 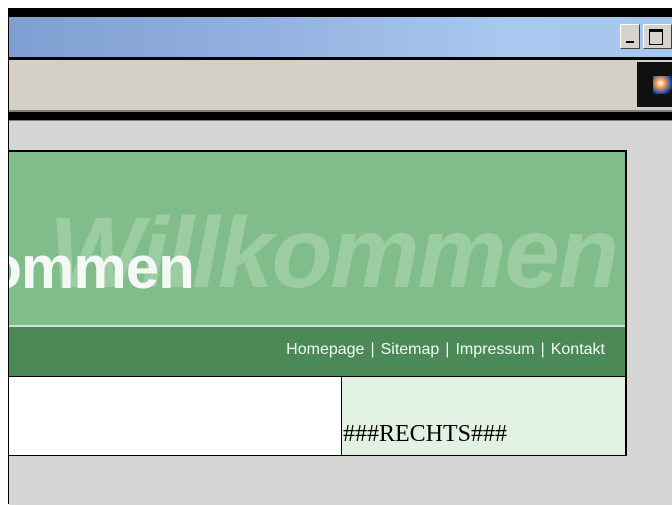 What do you see at coordinates (102, 267) in the screenshot?
I see `page-title: kommen` at bounding box center [102, 267].